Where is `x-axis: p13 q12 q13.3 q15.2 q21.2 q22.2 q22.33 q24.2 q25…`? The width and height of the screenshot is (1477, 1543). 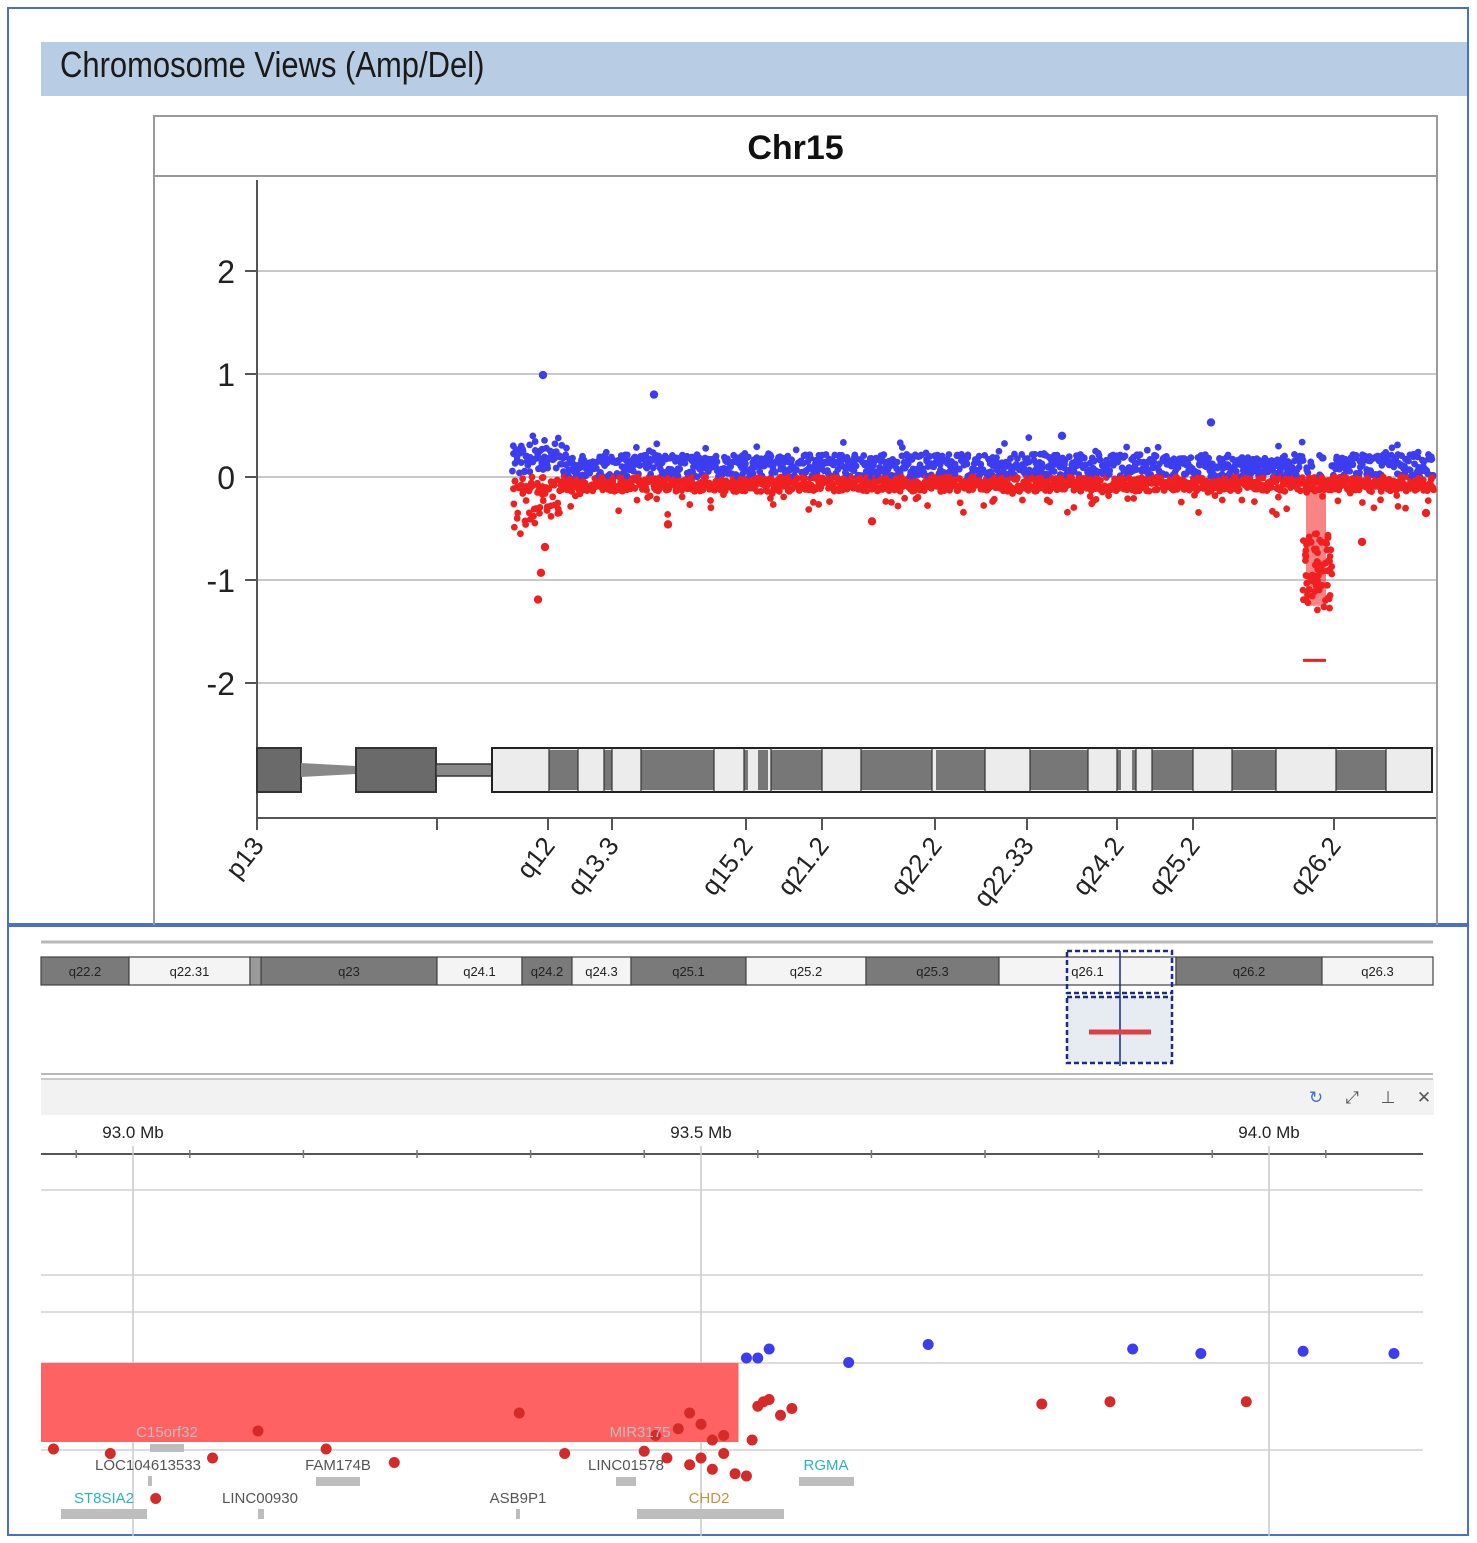 x-axis: p13 q12 q13.3 q15.2 q21.2 q22.2 q22.33 q24.2 q25… is located at coordinates (827, 864).